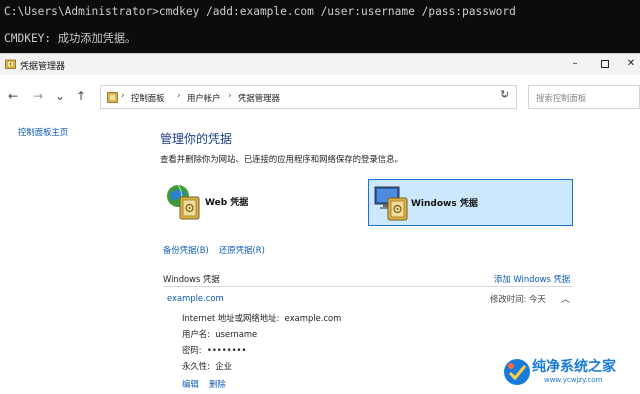  Describe the element at coordinates (191, 279) in the screenshot. I see `section-title: Windows 凭据` at that location.